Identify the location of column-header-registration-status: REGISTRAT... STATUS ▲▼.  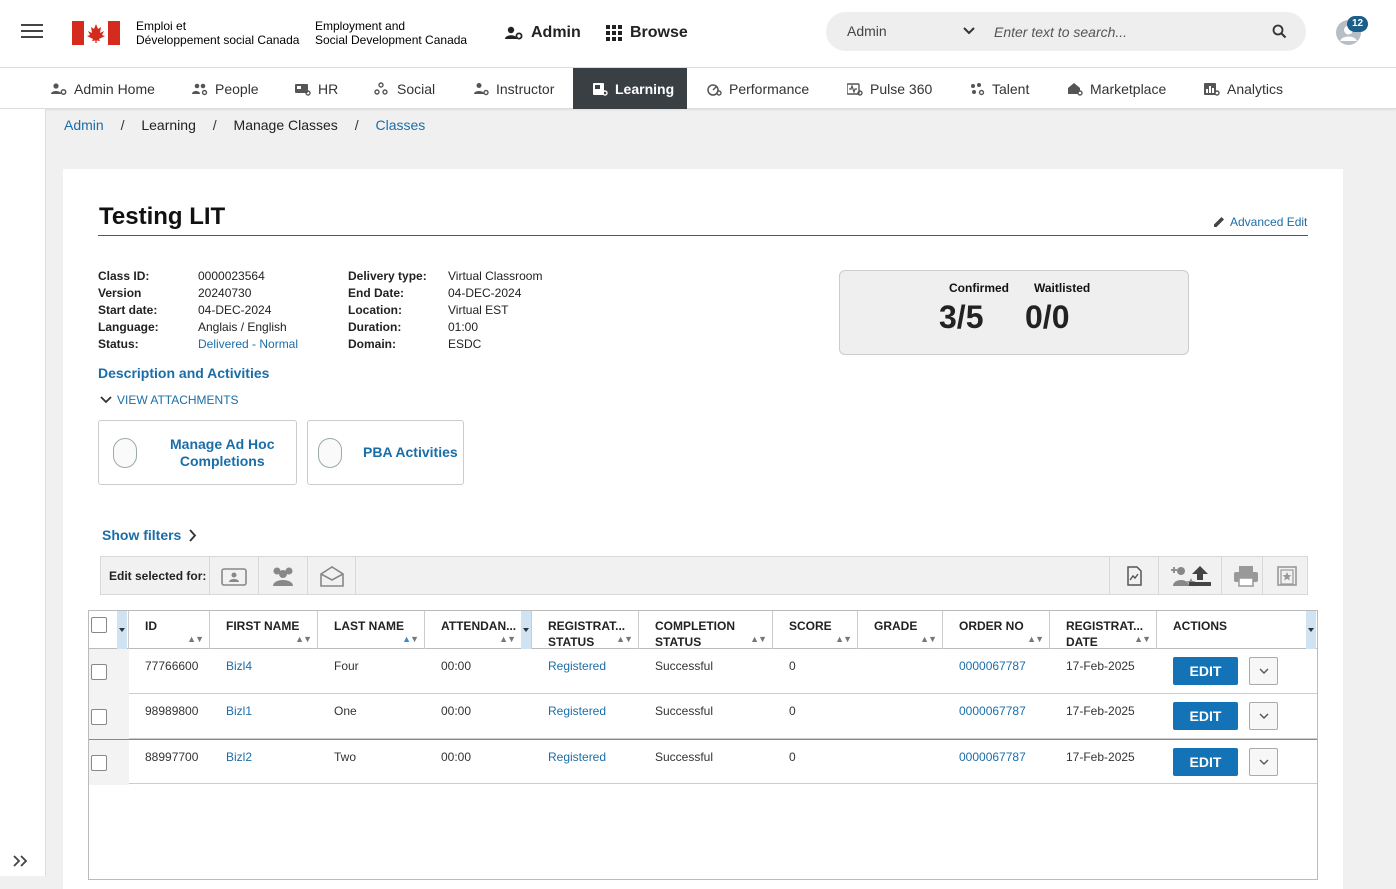
(585, 630).